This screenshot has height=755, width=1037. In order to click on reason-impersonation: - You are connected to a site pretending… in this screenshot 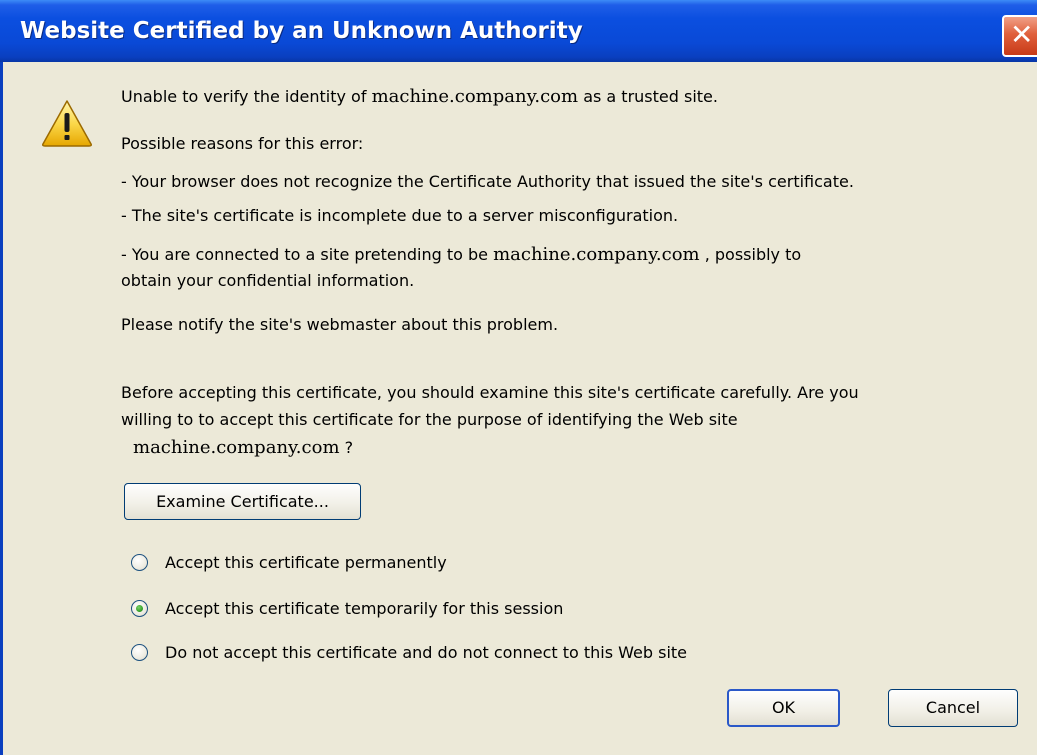, I will do `click(461, 254)`.